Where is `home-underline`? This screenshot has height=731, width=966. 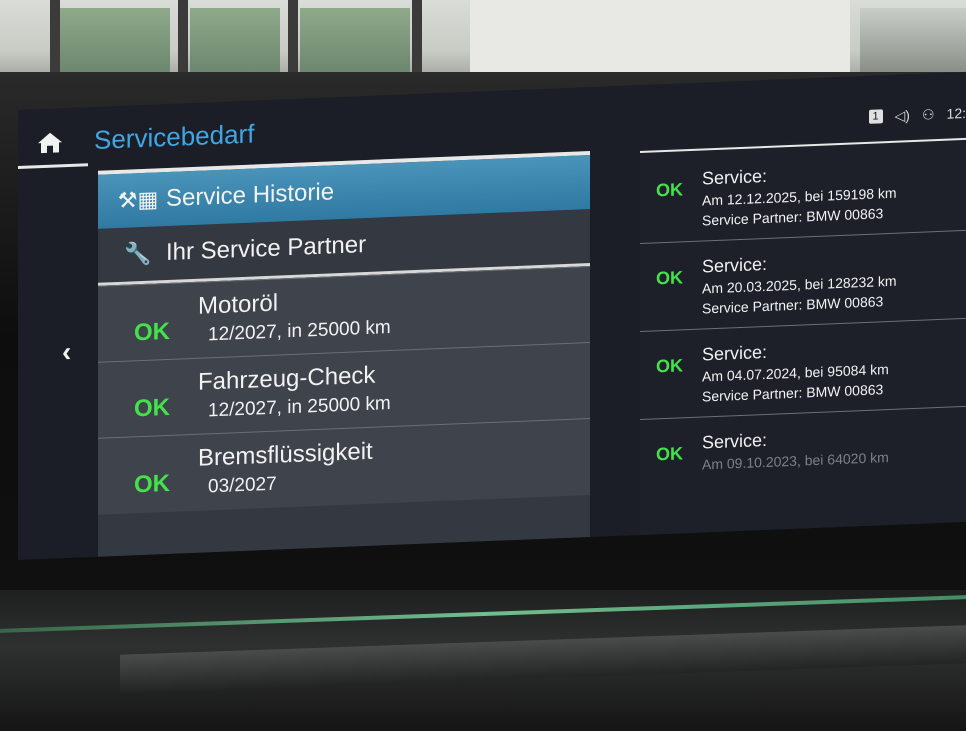
home-underline is located at coordinates (53, 166).